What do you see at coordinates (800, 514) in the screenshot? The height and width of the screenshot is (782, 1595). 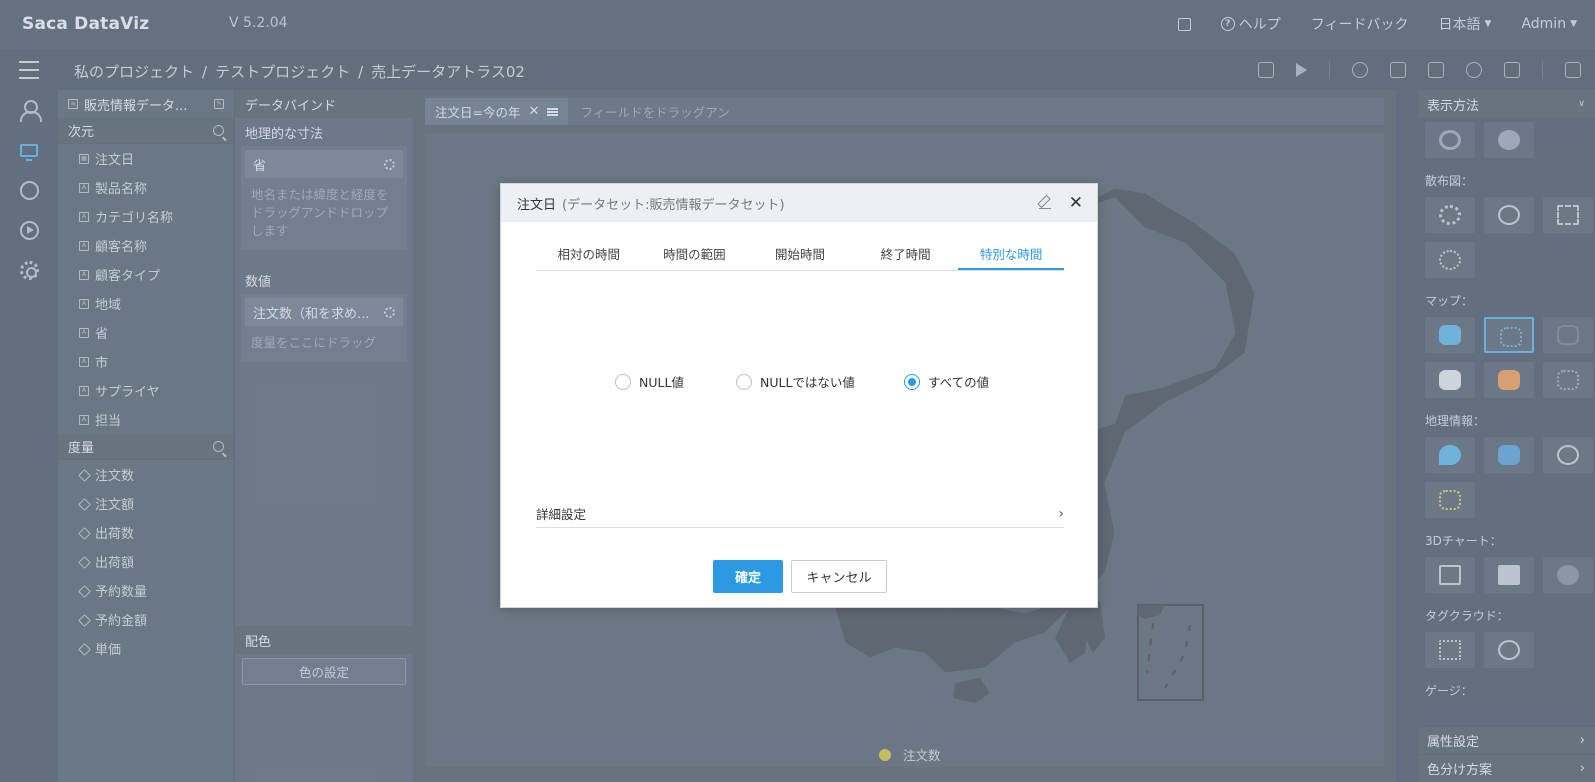 I see `advanced-settings-toggle: 詳細設定 ›` at bounding box center [800, 514].